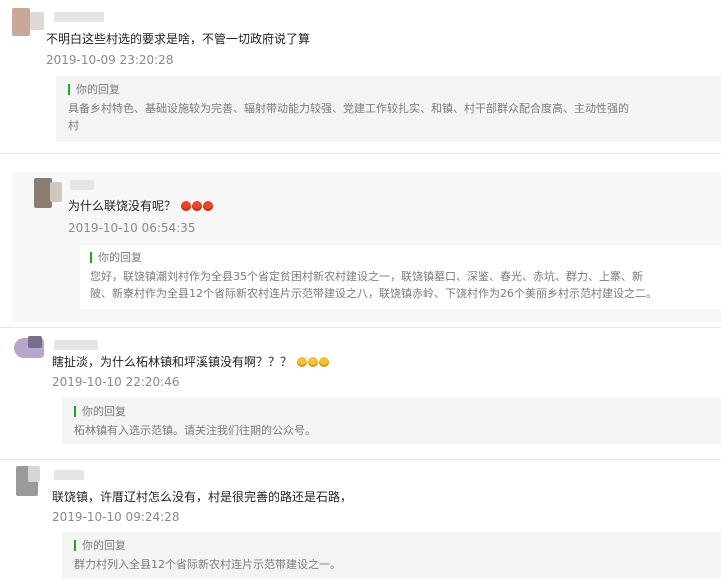  Describe the element at coordinates (73, 125) in the screenshot. I see `reply-text-line: 村` at that location.